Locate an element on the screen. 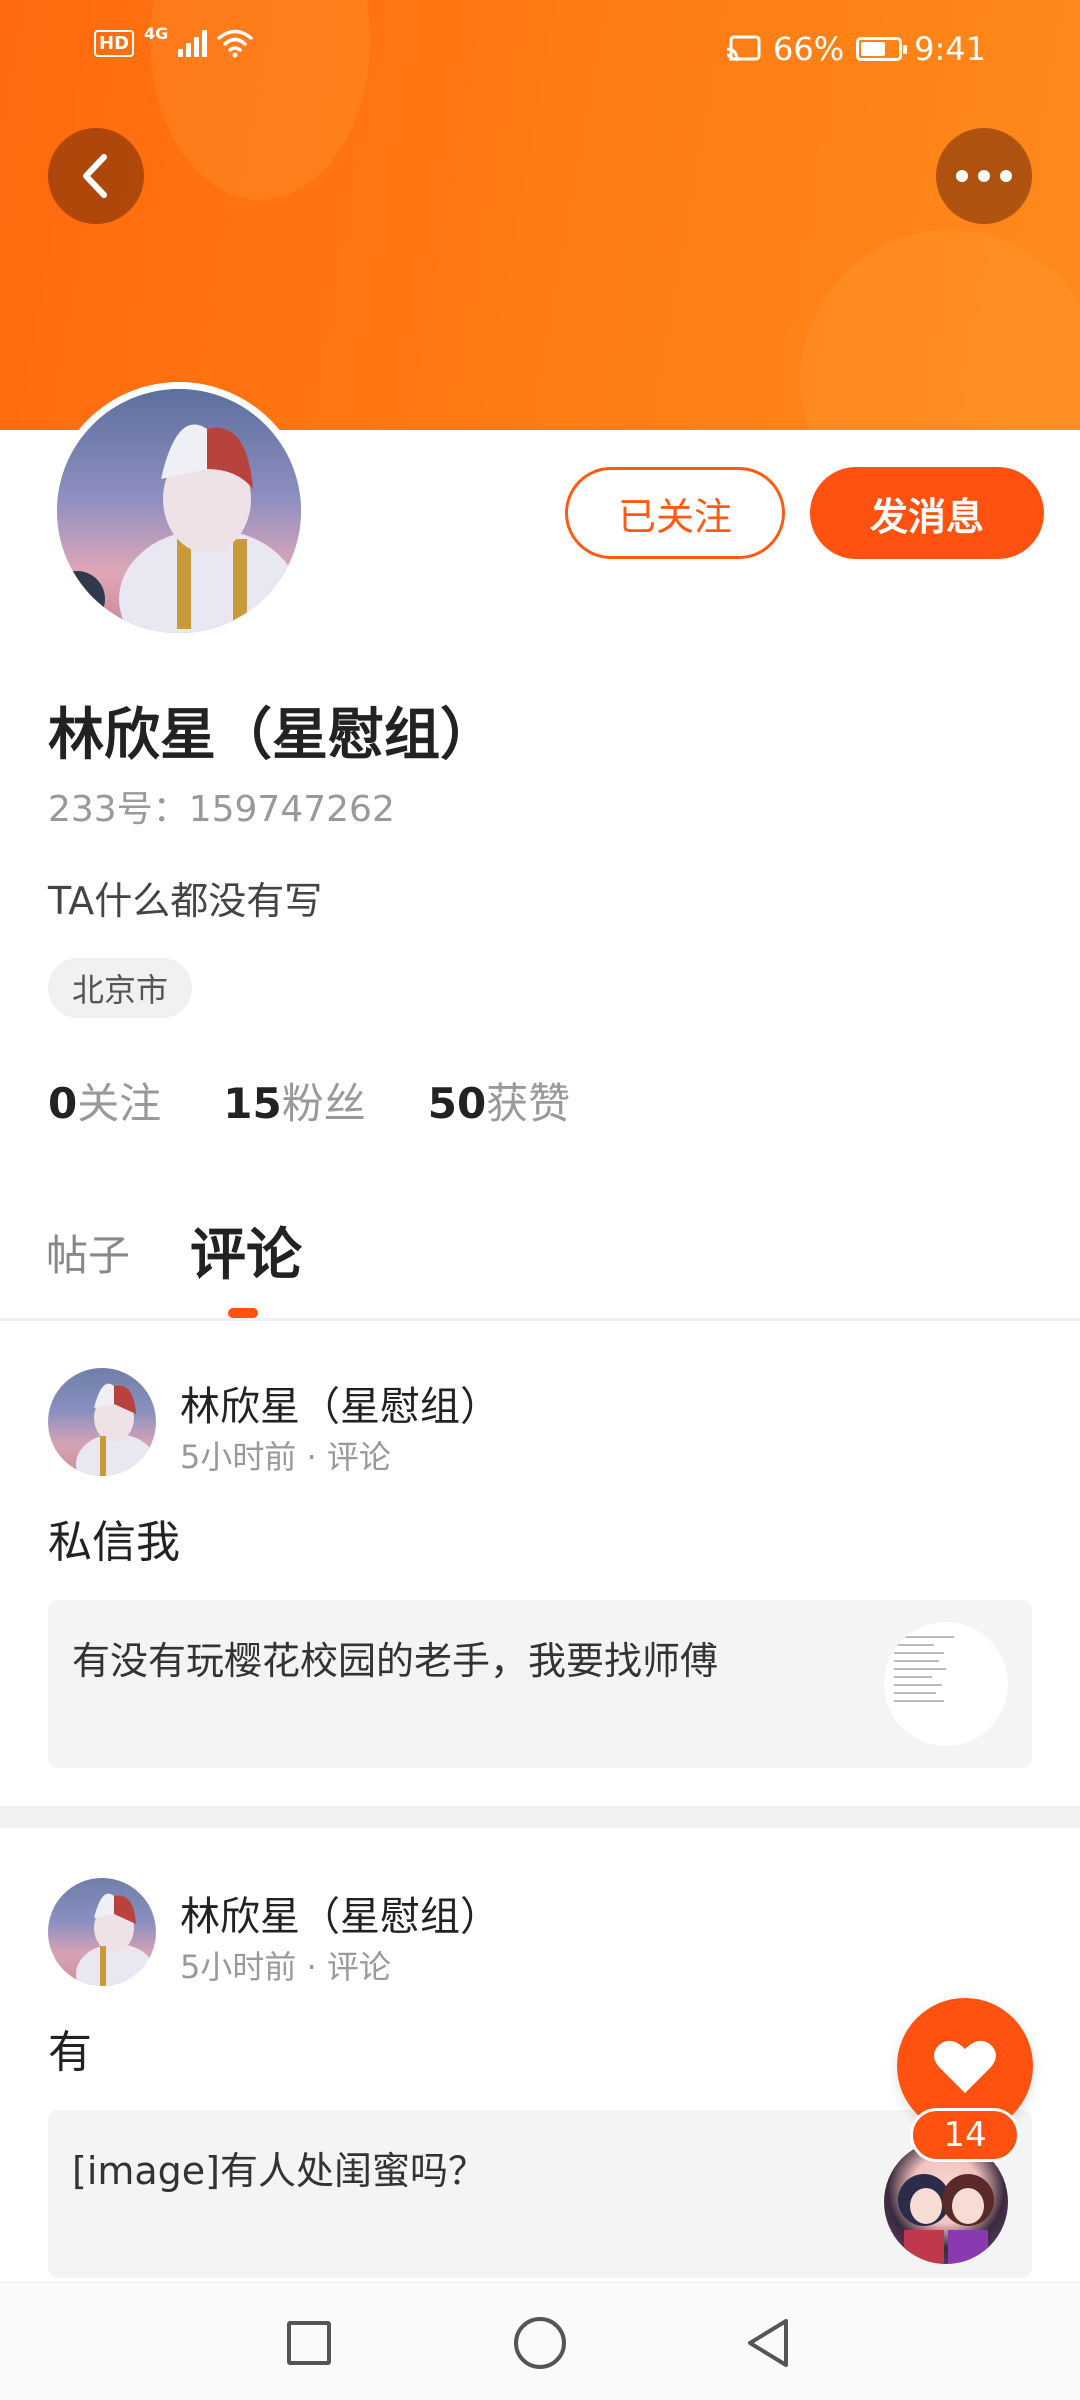 The height and width of the screenshot is (2400, 1080). send-message-button: 发消息 is located at coordinates (927, 513).